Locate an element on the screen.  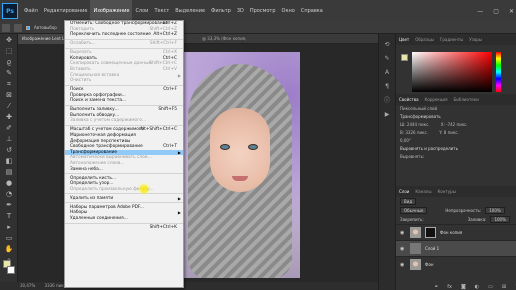
menu-image: Изображение is located at coordinates (111, 11).